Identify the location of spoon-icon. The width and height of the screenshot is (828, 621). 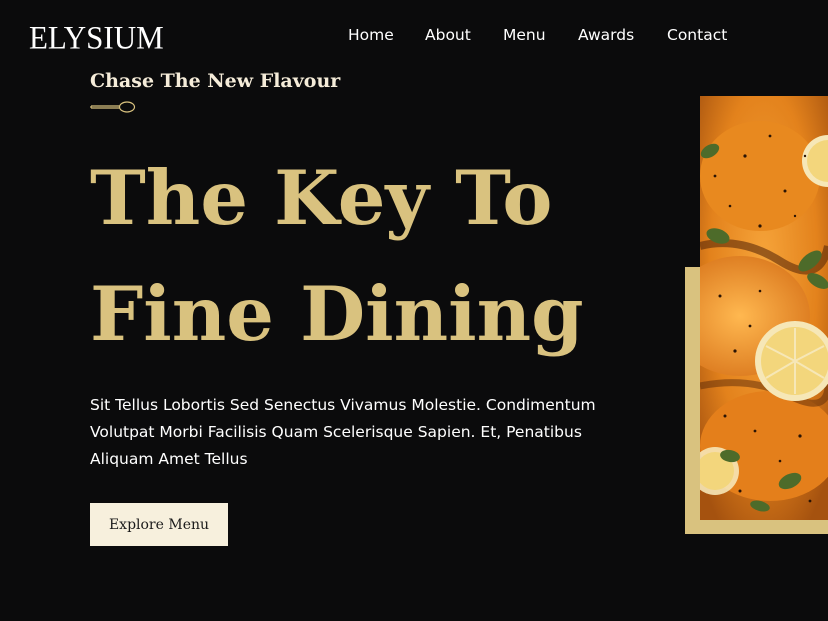
(113, 107).